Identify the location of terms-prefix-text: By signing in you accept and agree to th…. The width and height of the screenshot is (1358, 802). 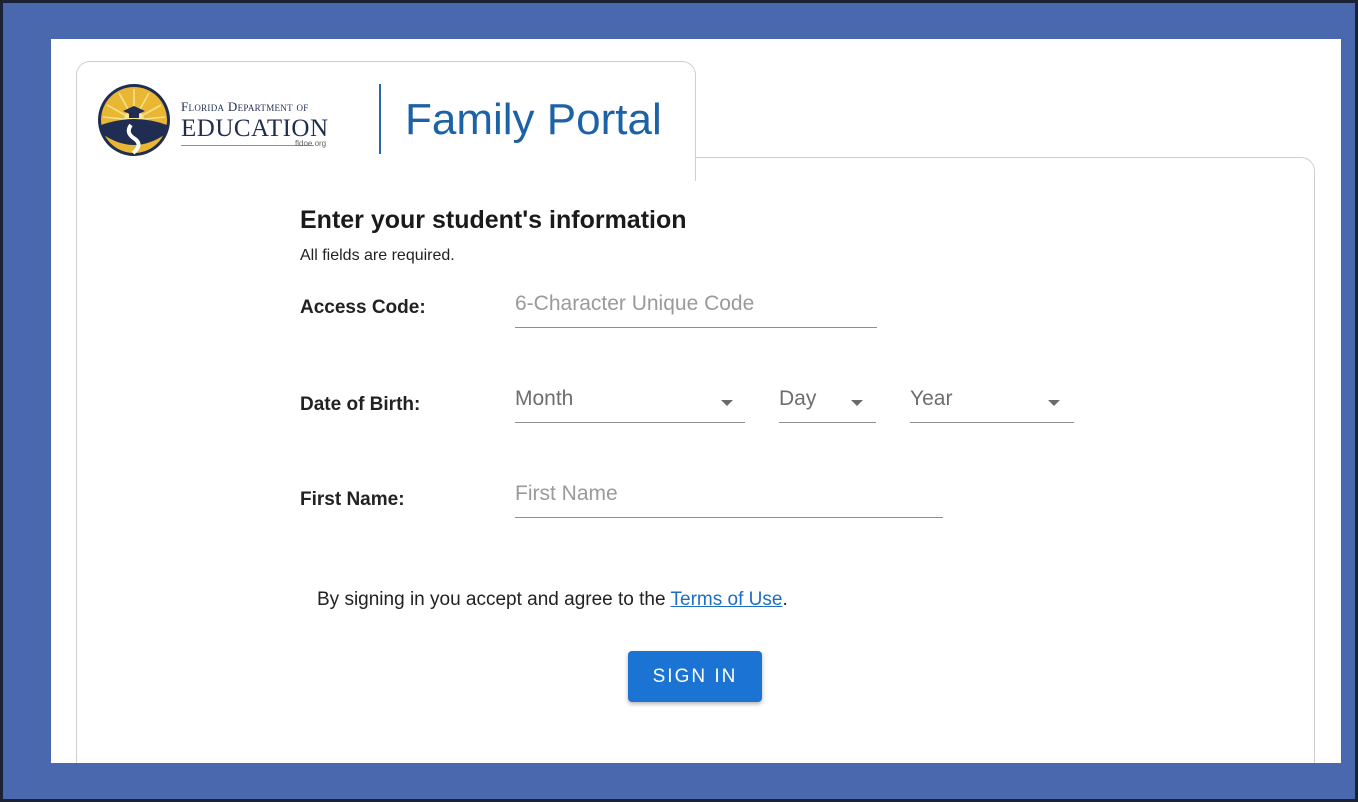
(494, 599).